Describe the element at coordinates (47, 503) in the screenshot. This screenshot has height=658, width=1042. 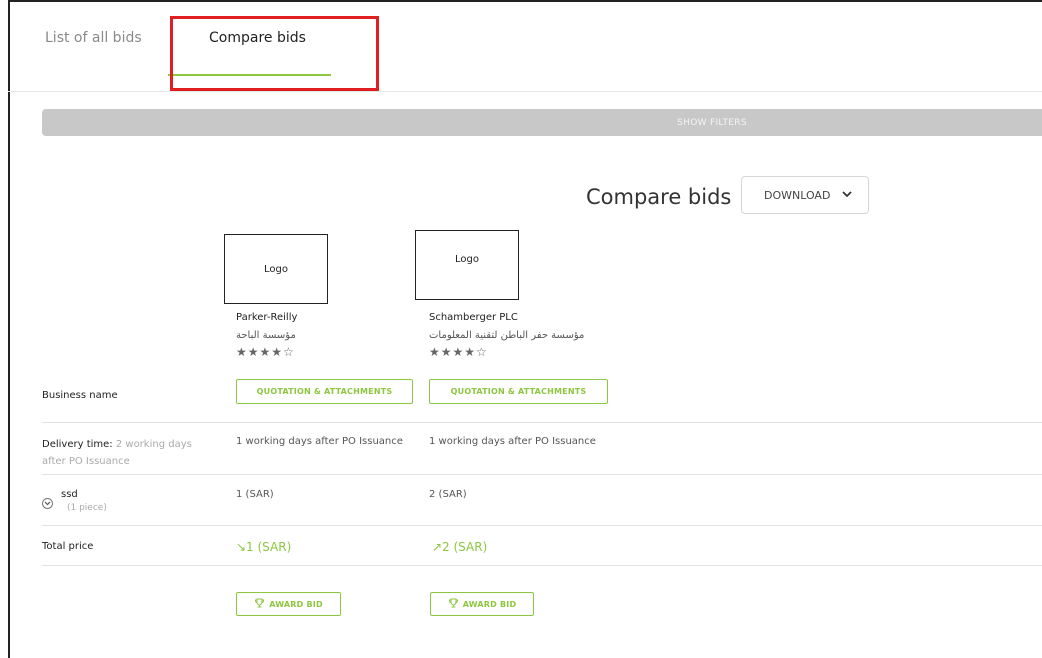
I see `collapse-toggle-icon` at that location.